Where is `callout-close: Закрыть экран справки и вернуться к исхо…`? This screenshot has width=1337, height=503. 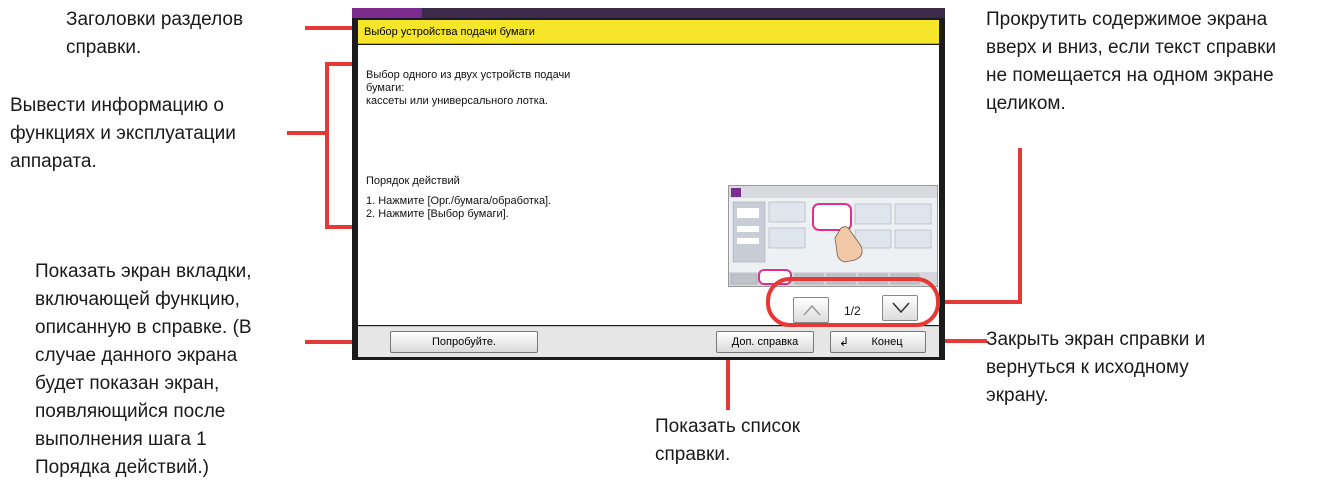 callout-close: Закрыть экран справки и вернуться к исхо… is located at coordinates (1096, 367).